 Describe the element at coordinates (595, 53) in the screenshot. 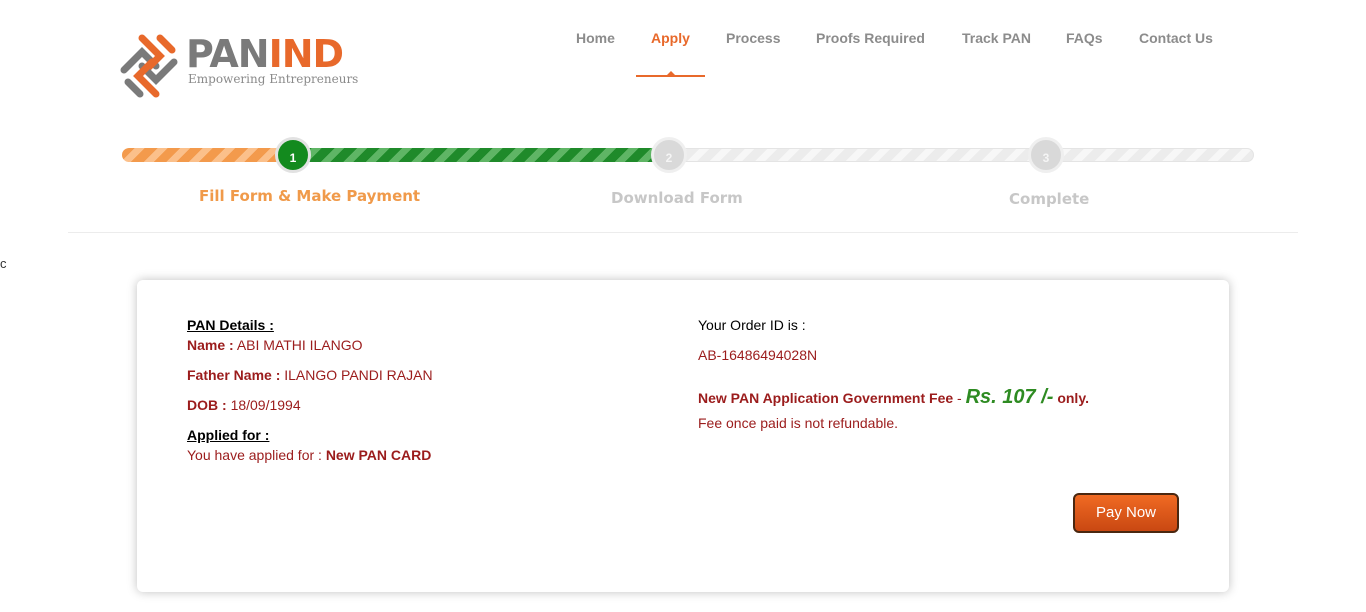

I see `nav-home: Home` at that location.